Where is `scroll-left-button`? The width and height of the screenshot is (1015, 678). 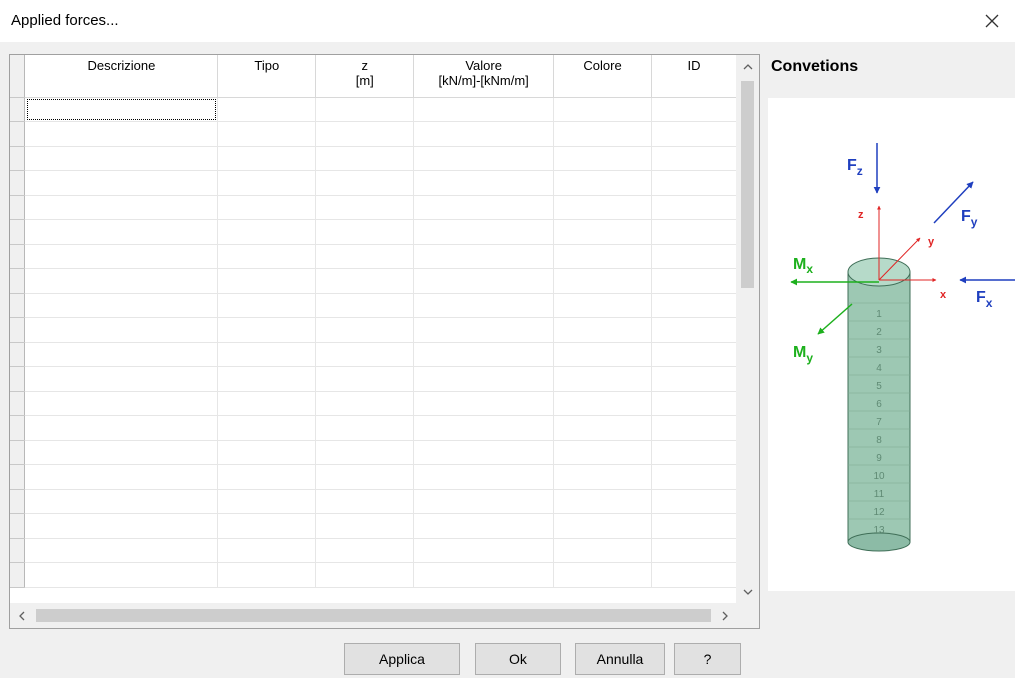
scroll-left-button is located at coordinates (22, 615).